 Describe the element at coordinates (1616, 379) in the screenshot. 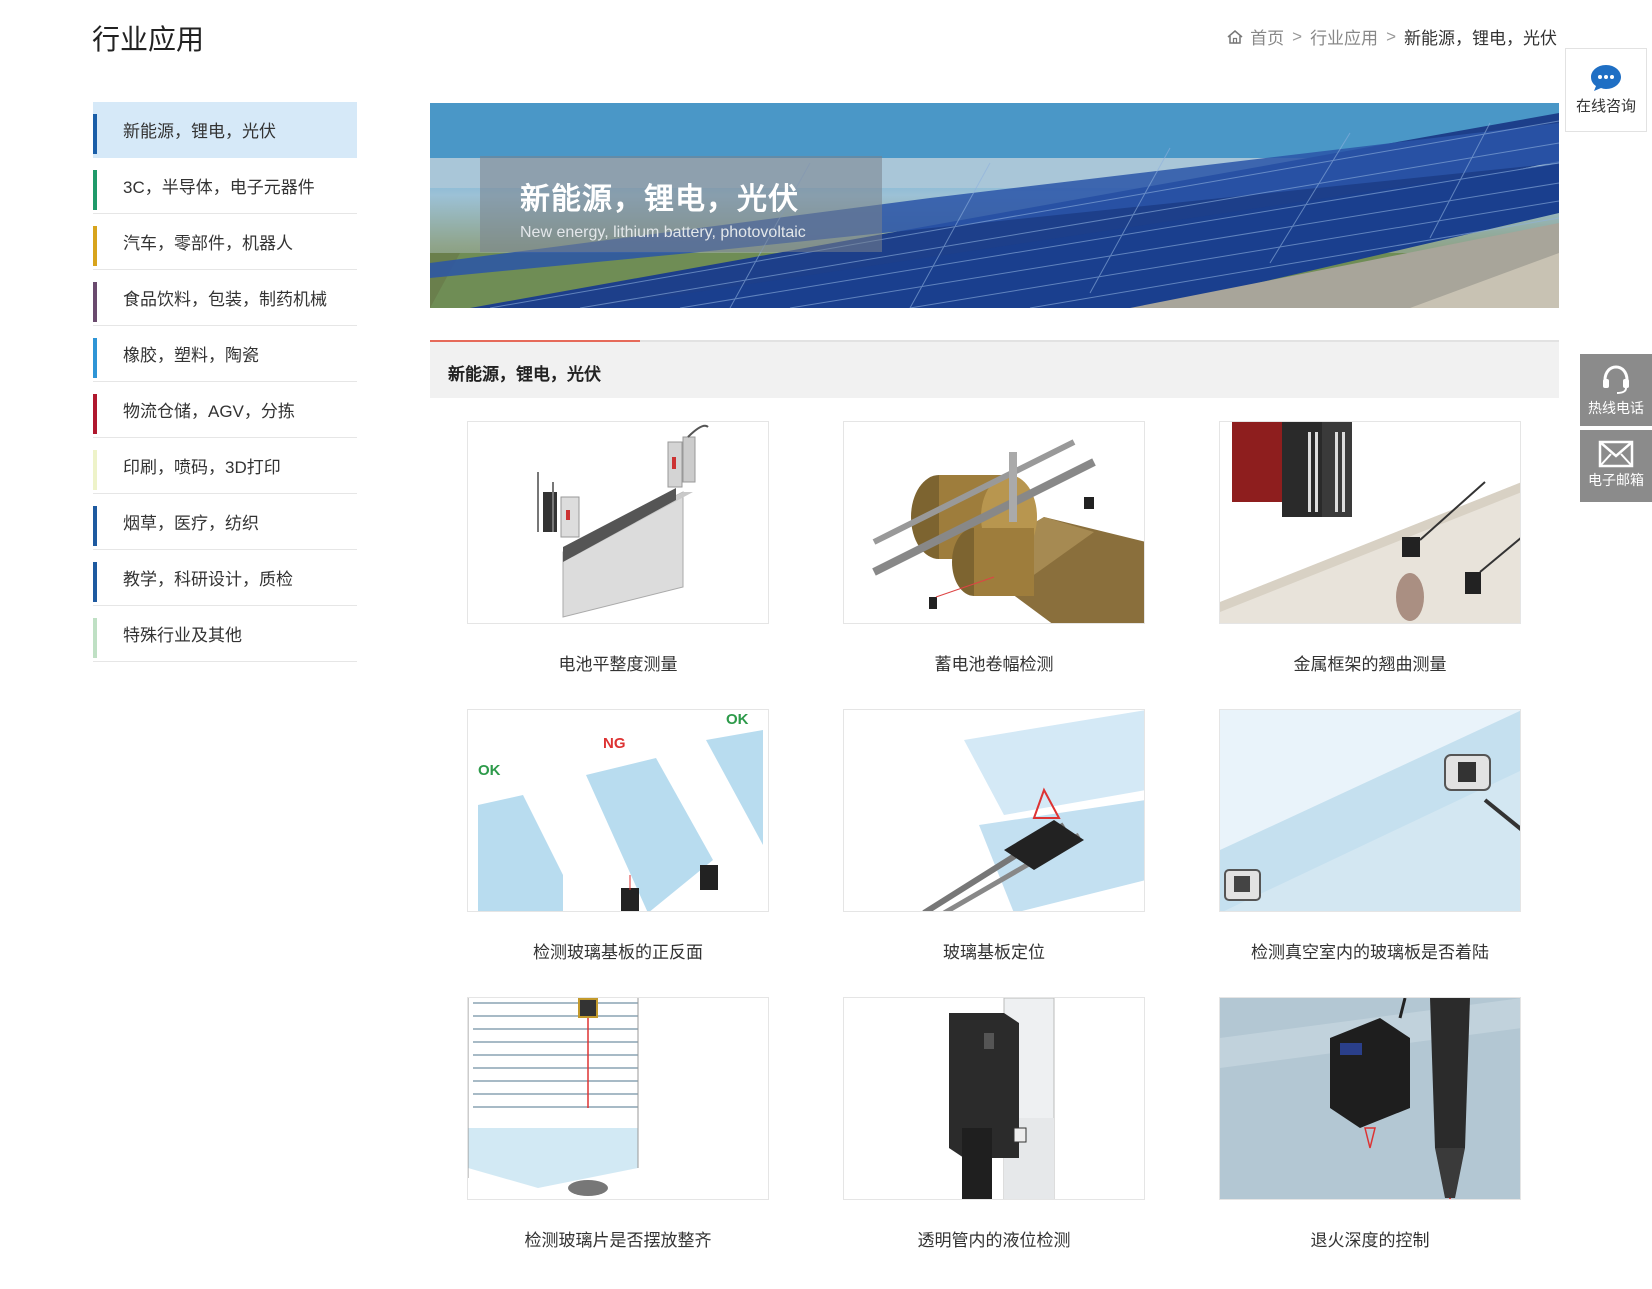

I see `headset-icon` at that location.